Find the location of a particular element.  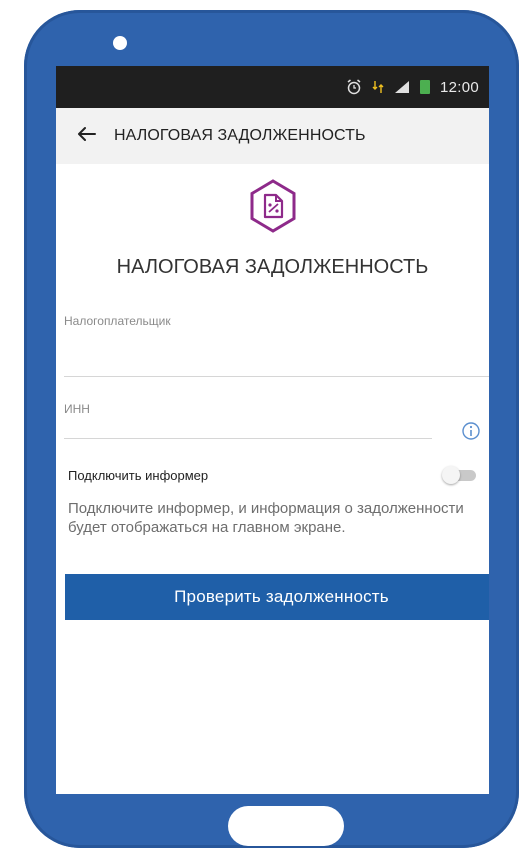

informer-toggle is located at coordinates (459, 475).